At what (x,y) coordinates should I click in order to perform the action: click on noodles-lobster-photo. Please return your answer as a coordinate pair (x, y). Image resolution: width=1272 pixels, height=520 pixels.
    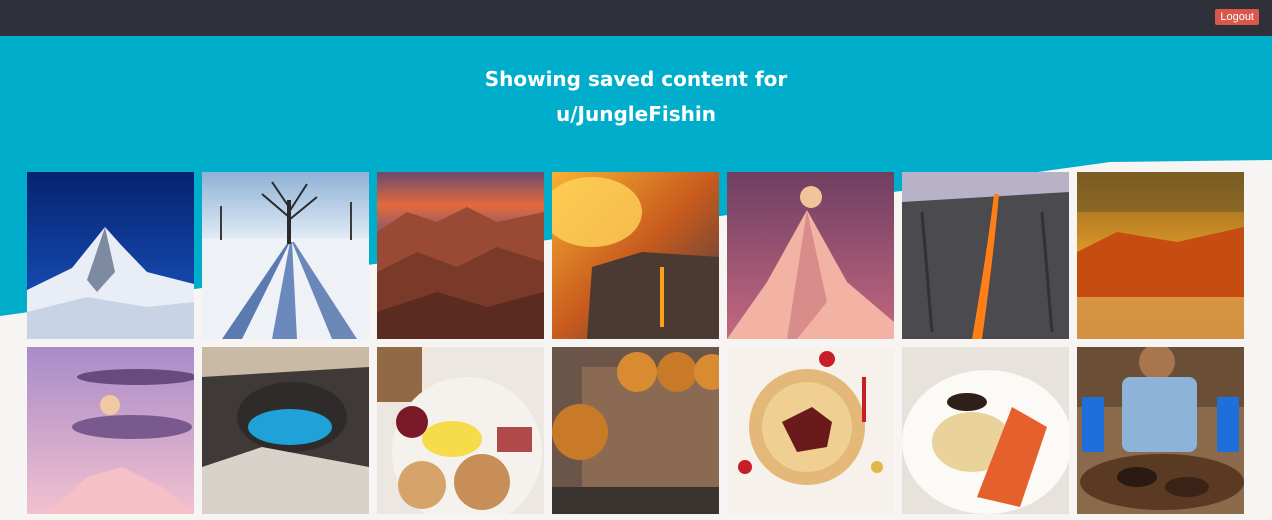
    Looking at the image, I should click on (985, 430).